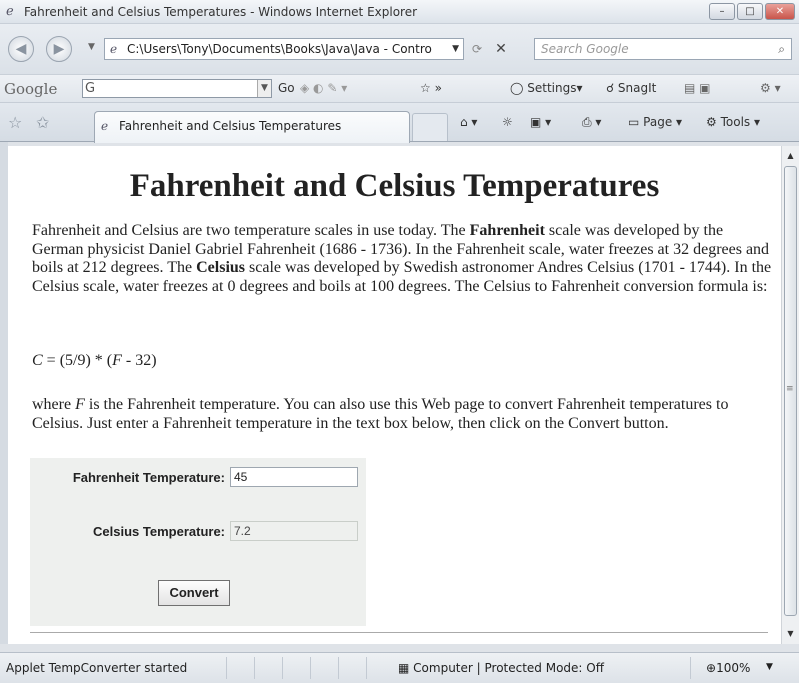 Image resolution: width=799 pixels, height=683 pixels. Describe the element at coordinates (711, 122) in the screenshot. I see `tools-gear-icon: ⚙` at that location.